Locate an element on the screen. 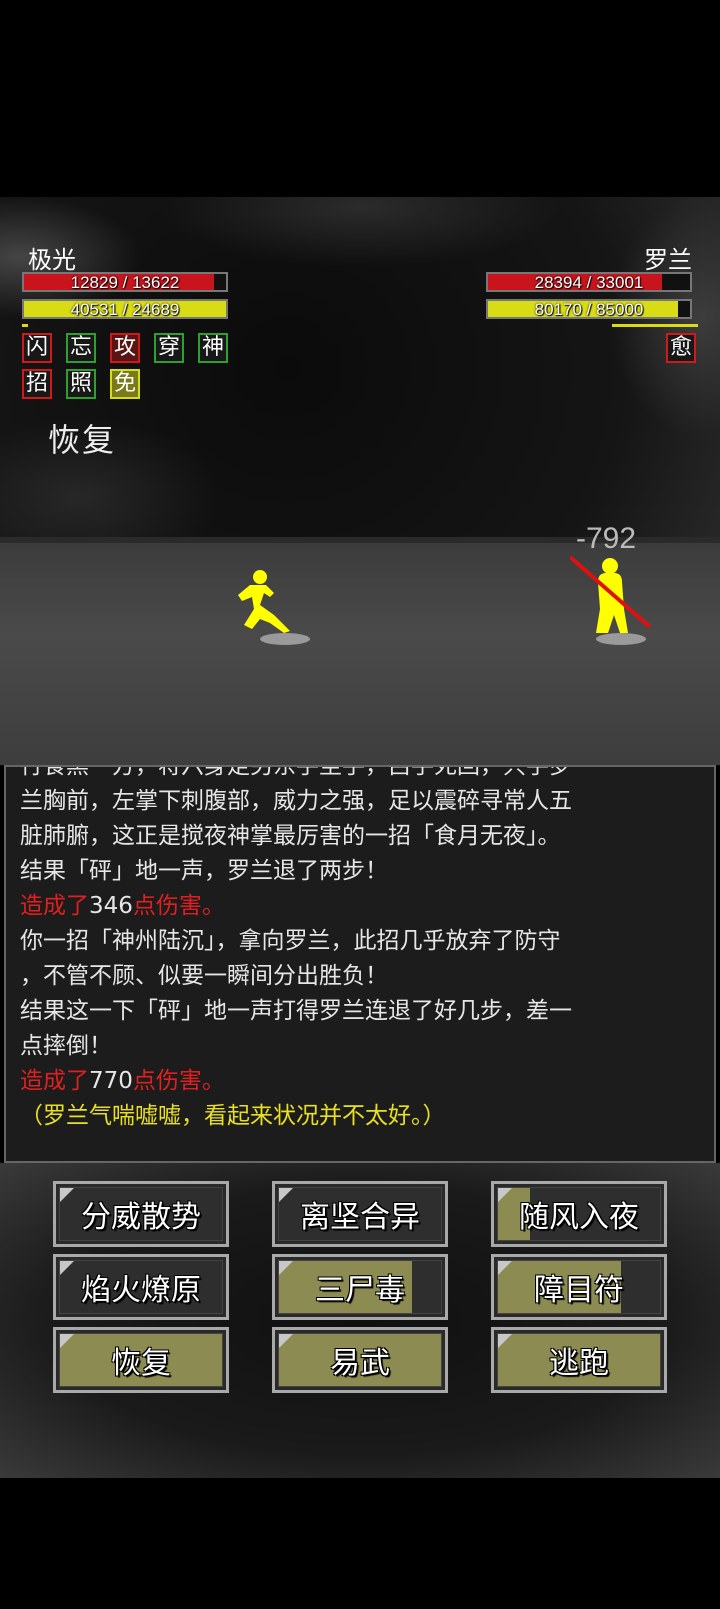 Image resolution: width=720 pixels, height=1609 pixels. recovery-float-text: 恢复 is located at coordinates (93, 438).